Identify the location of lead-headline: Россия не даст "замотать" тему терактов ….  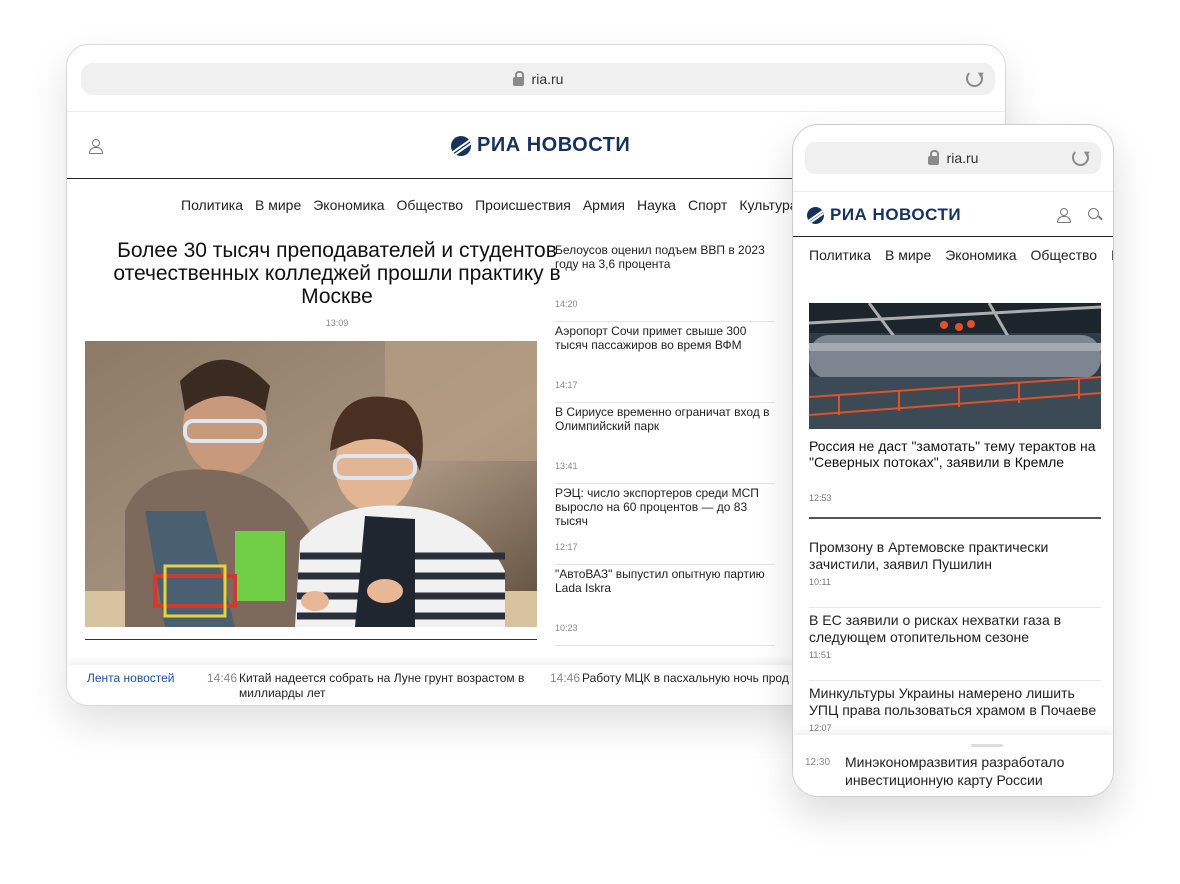
(957, 454).